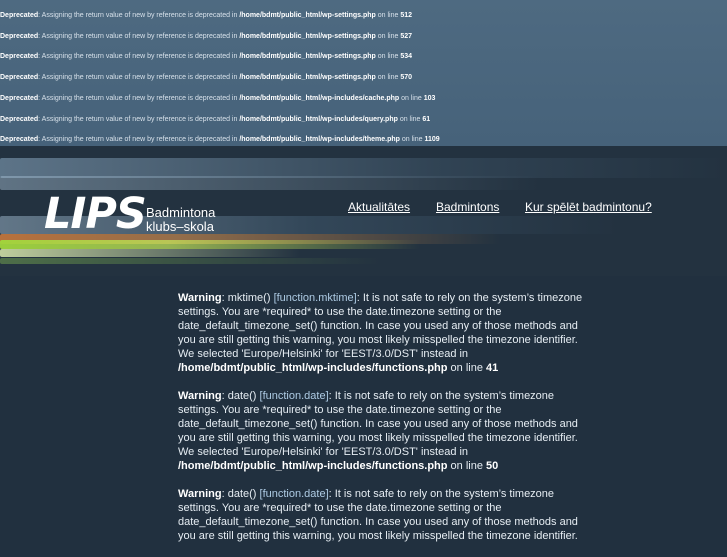 The height and width of the screenshot is (557, 727). Describe the element at coordinates (315, 298) in the screenshot. I see `function-doc-link: [function.mktime]` at that location.